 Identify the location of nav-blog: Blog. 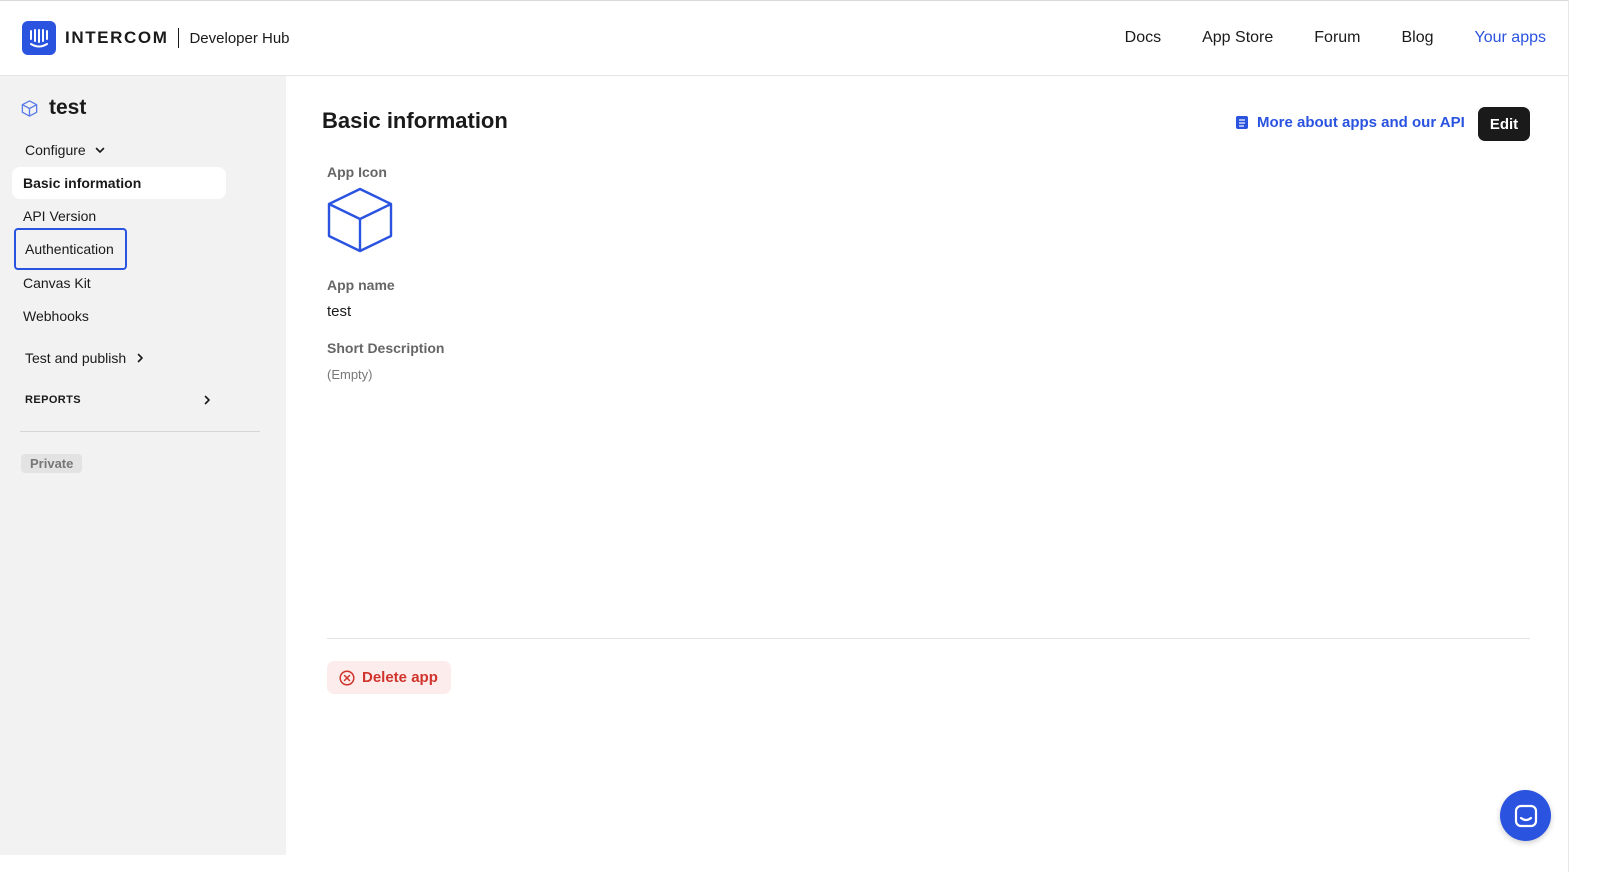
(1418, 38).